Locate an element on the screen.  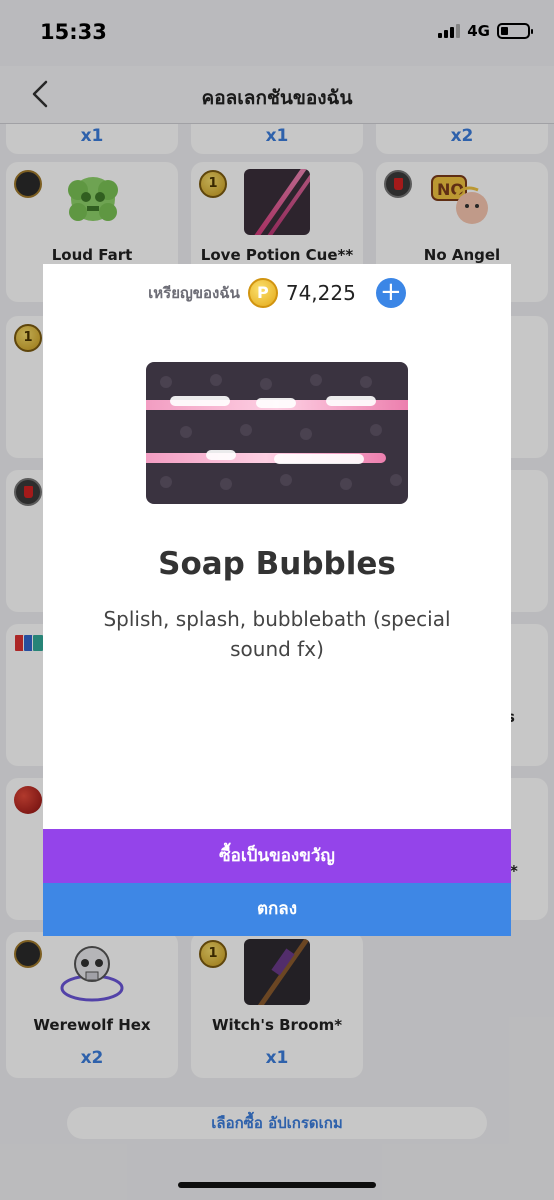
pattern-background is located at coordinates (281, 432).